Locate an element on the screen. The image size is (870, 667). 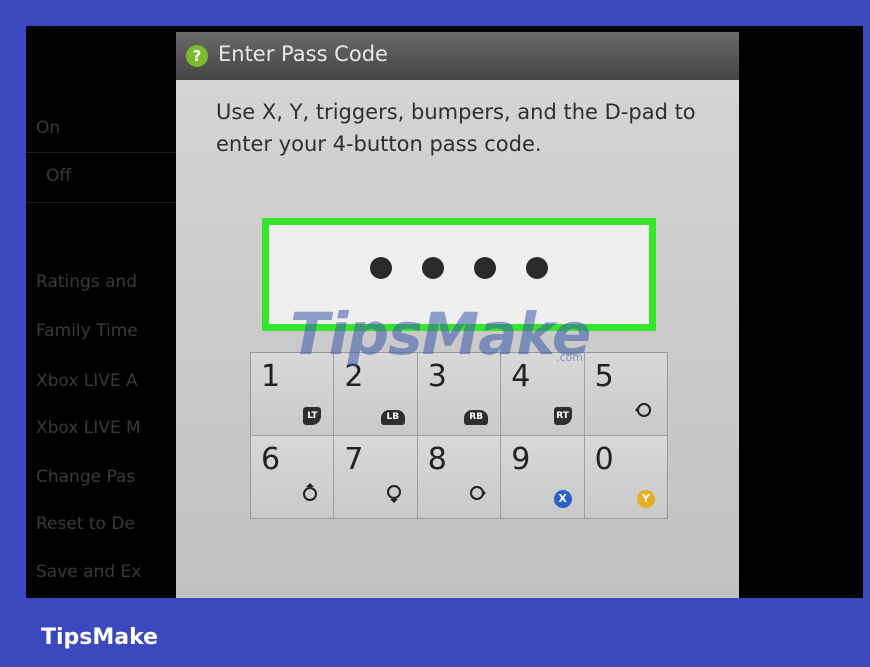
left-trigger-icon: LT is located at coordinates (312, 416).